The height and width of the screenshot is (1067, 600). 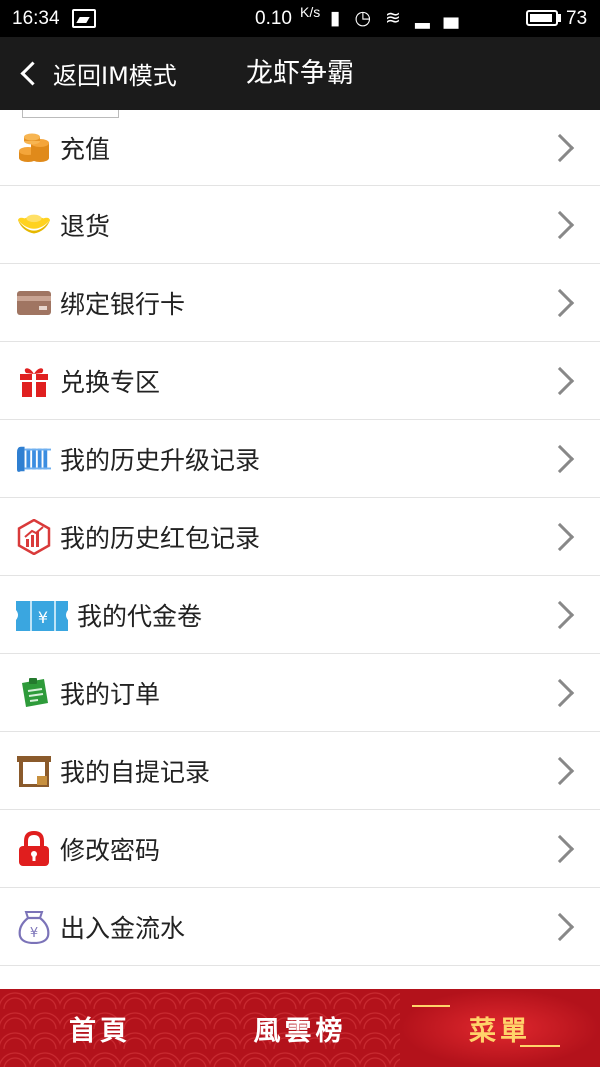 I want to click on money-bag-icon: ¥, so click(x=34, y=927).